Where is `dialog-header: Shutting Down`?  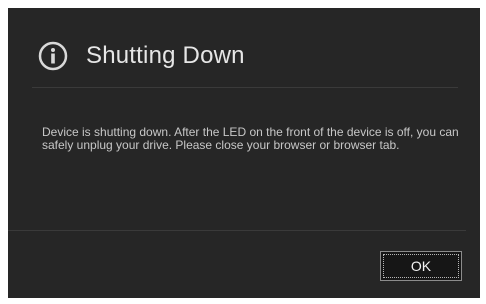
dialog-header: Shutting Down is located at coordinates (141, 56).